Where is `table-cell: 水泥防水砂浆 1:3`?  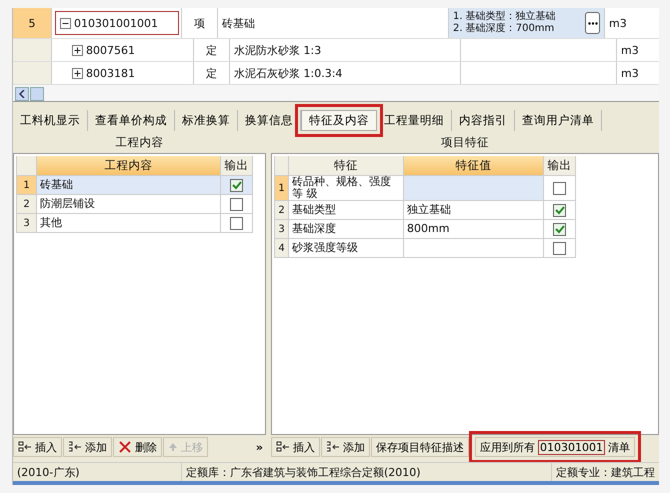
table-cell: 水泥防水砂浆 1:3 is located at coordinates (345, 50).